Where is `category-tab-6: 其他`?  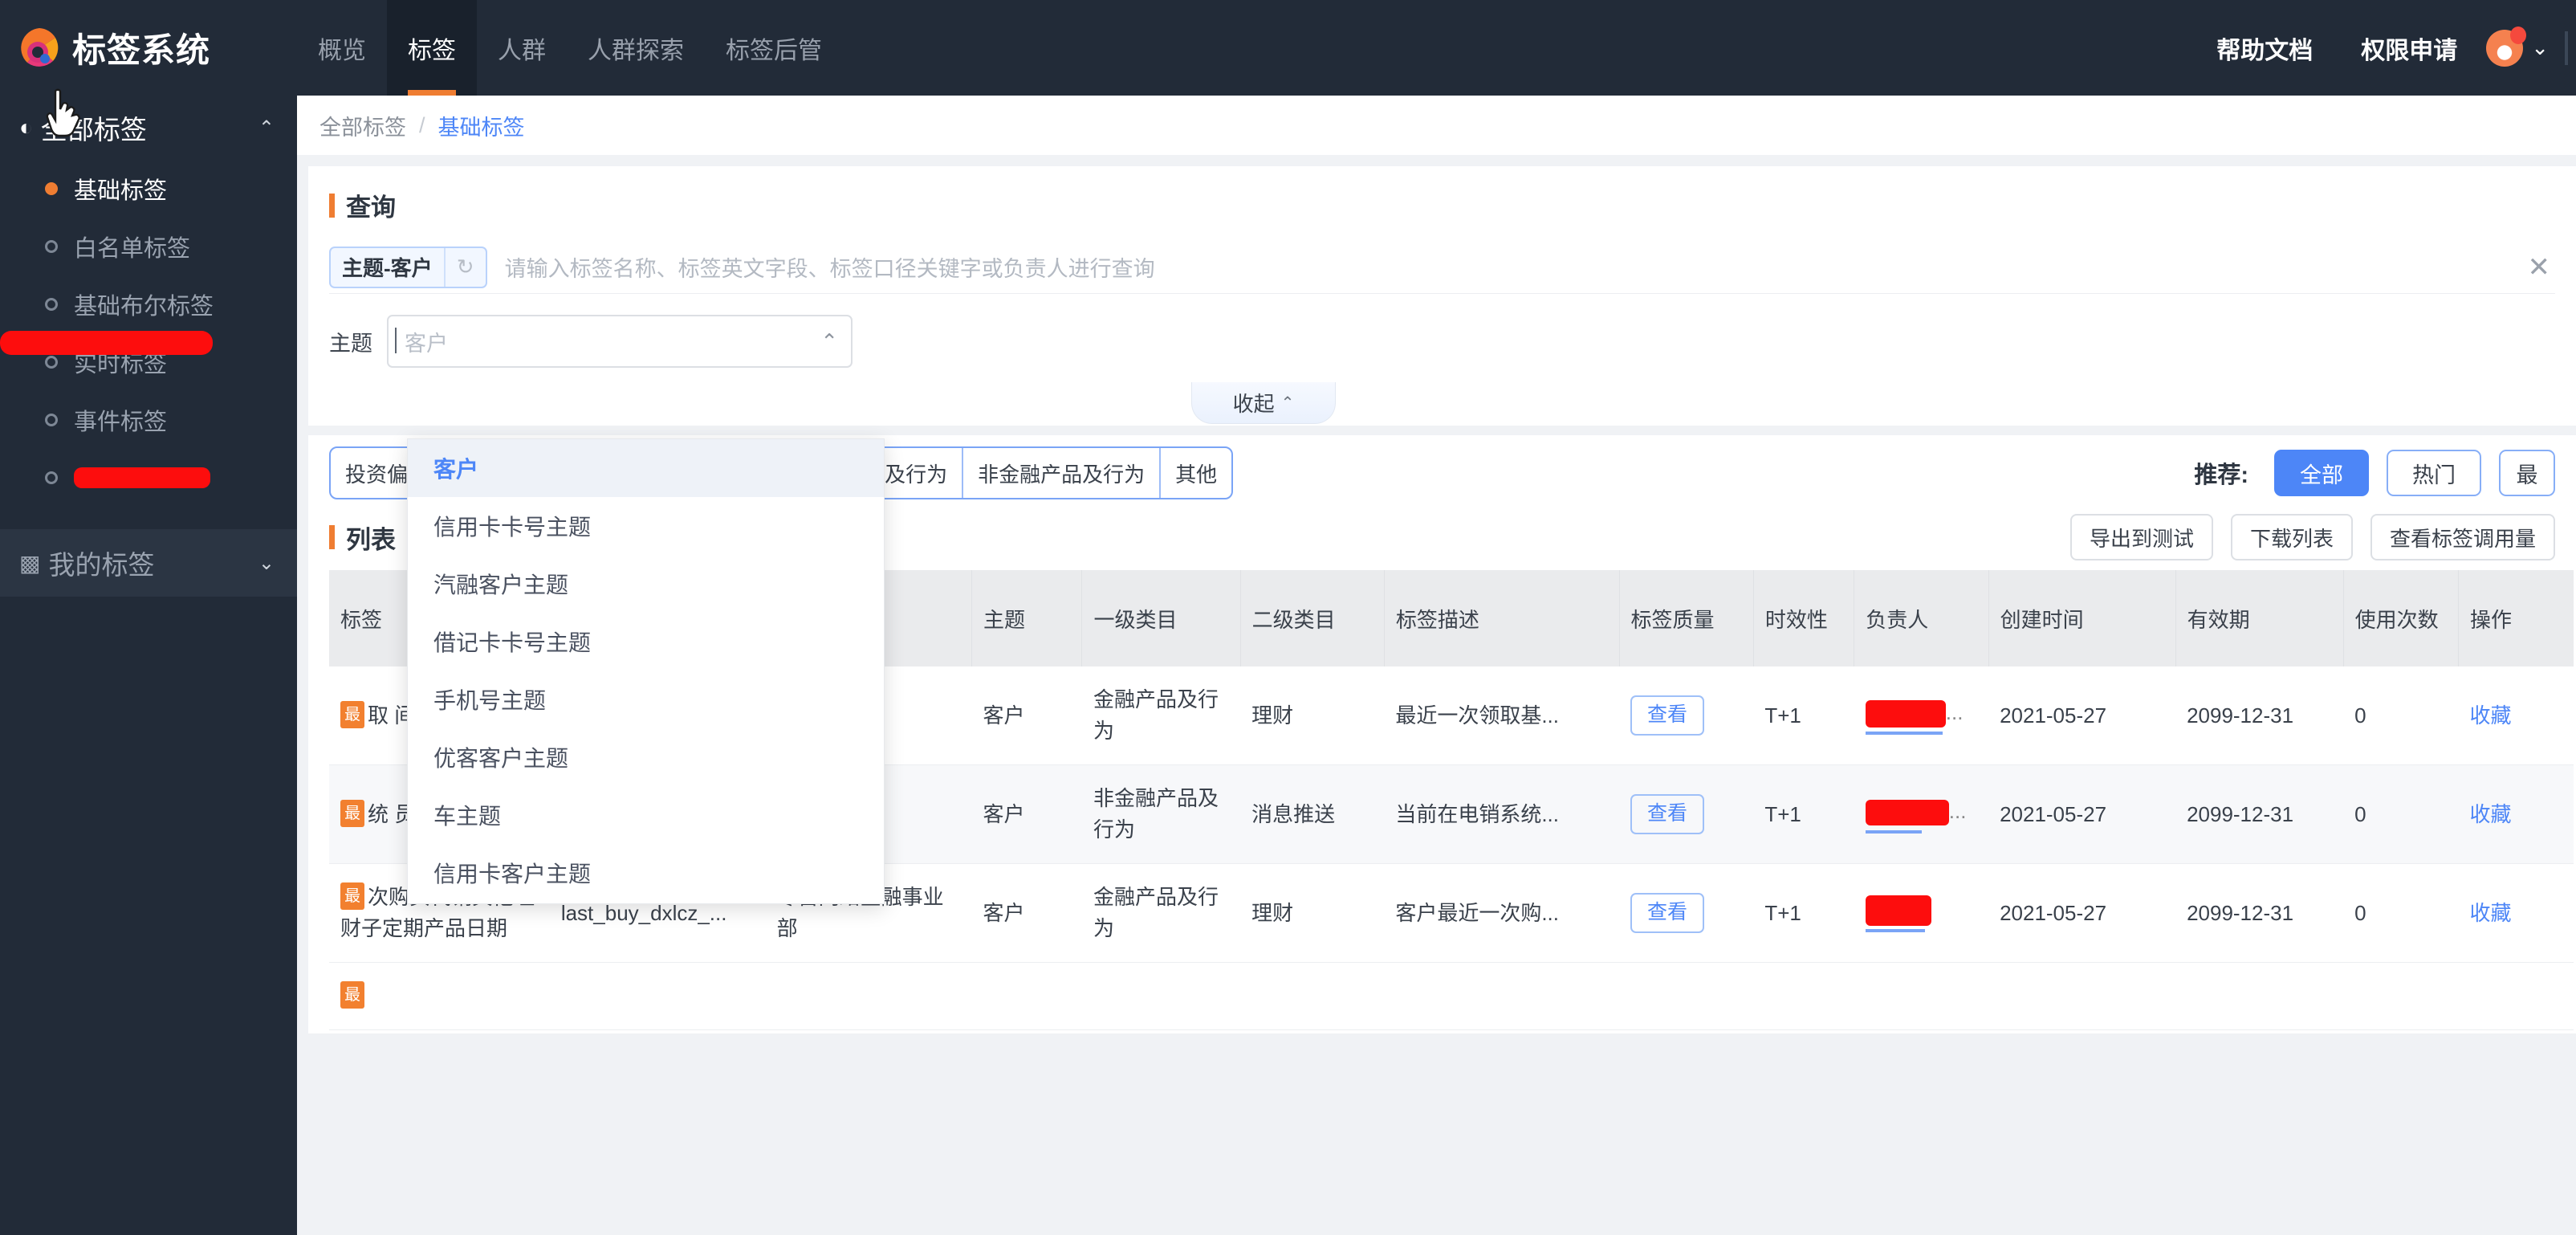
category-tab-6: 其他 is located at coordinates (1195, 473).